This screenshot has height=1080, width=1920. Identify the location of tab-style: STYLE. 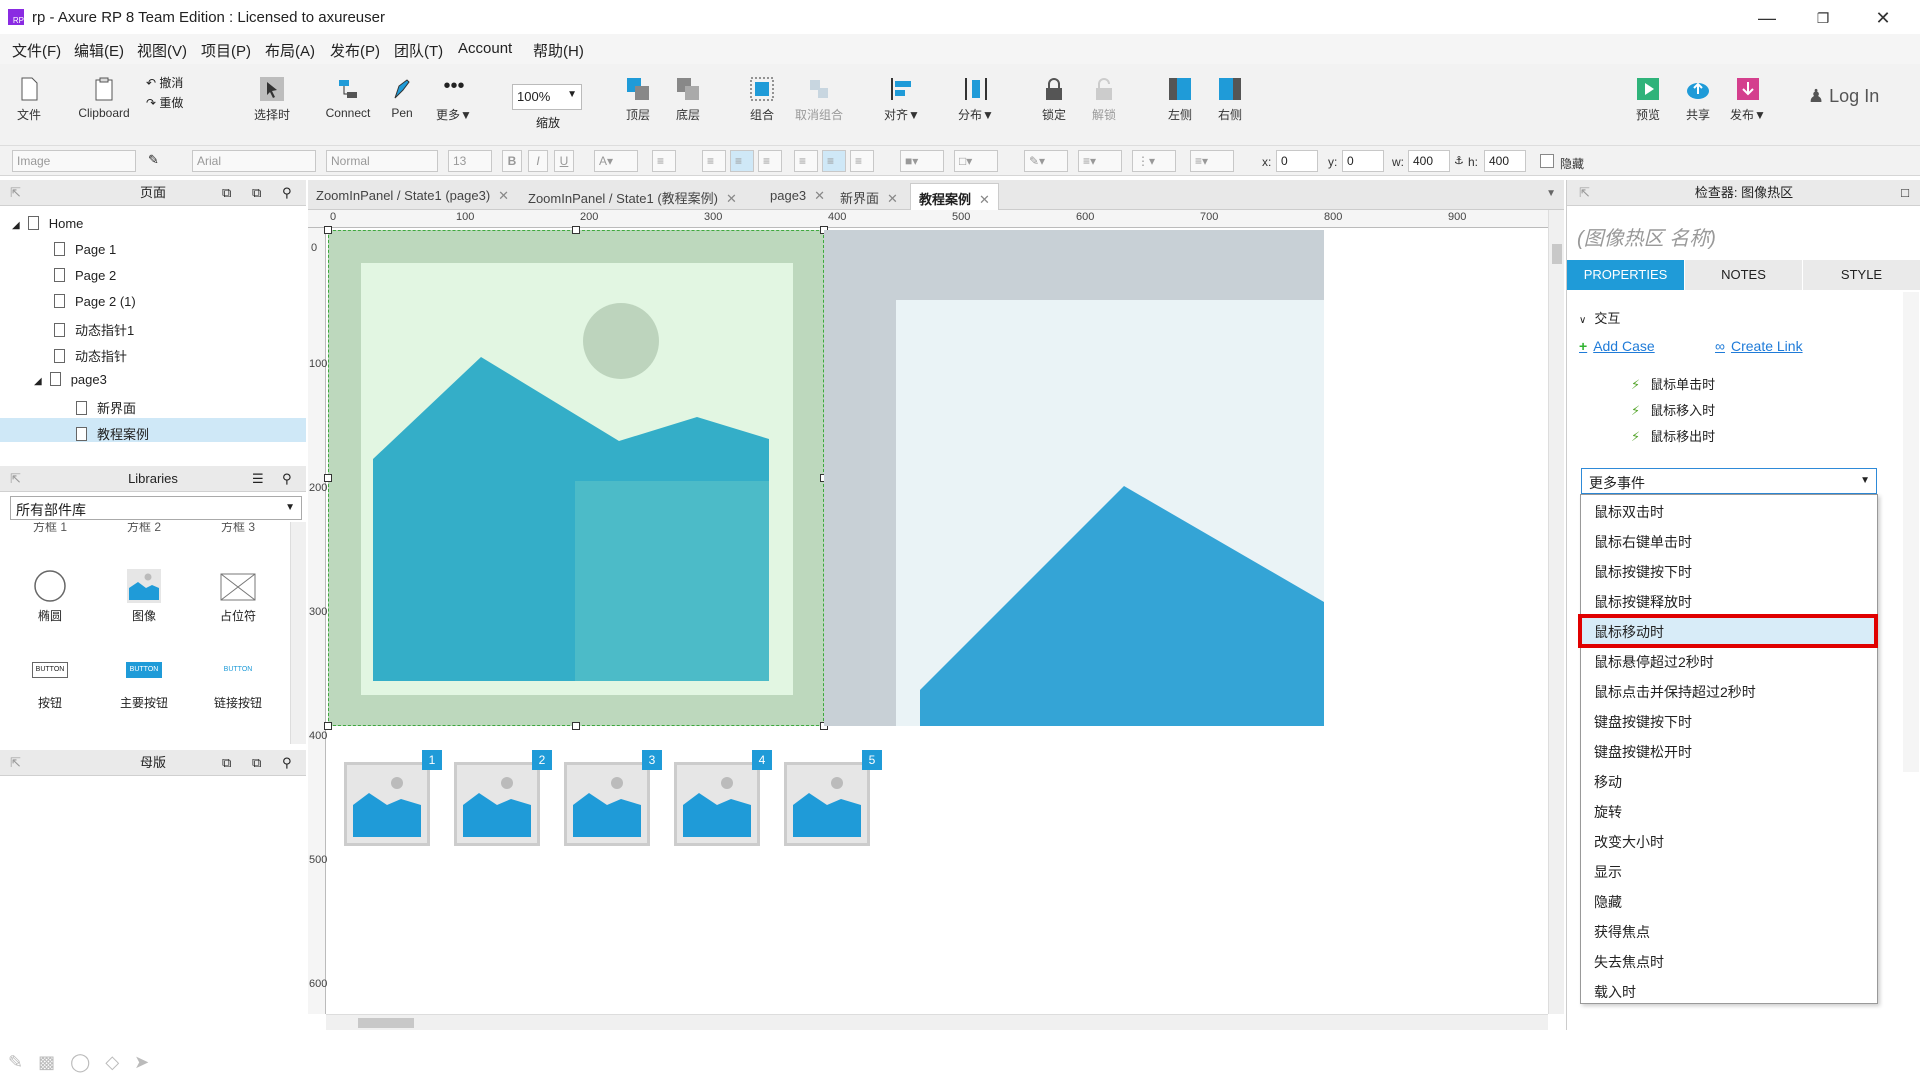
(1861, 275).